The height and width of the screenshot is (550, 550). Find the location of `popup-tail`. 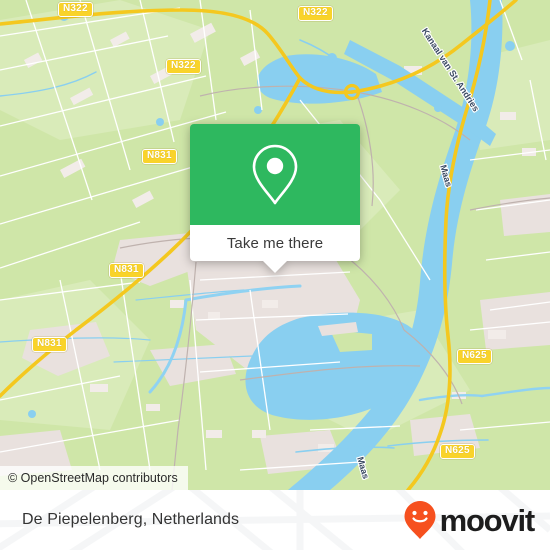

popup-tail is located at coordinates (275, 266).